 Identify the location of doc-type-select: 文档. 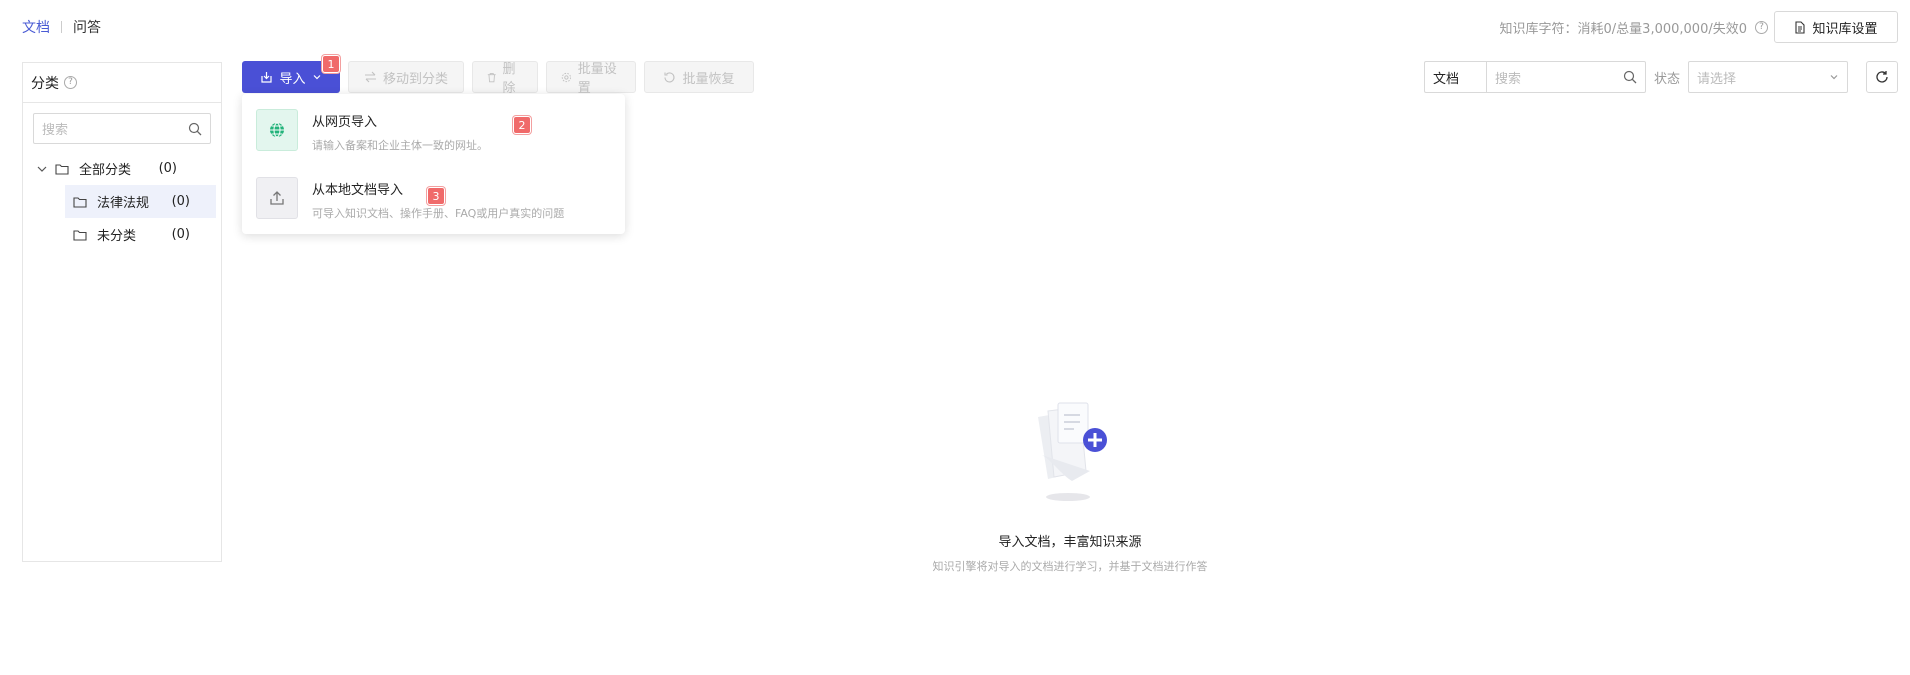
(1454, 77).